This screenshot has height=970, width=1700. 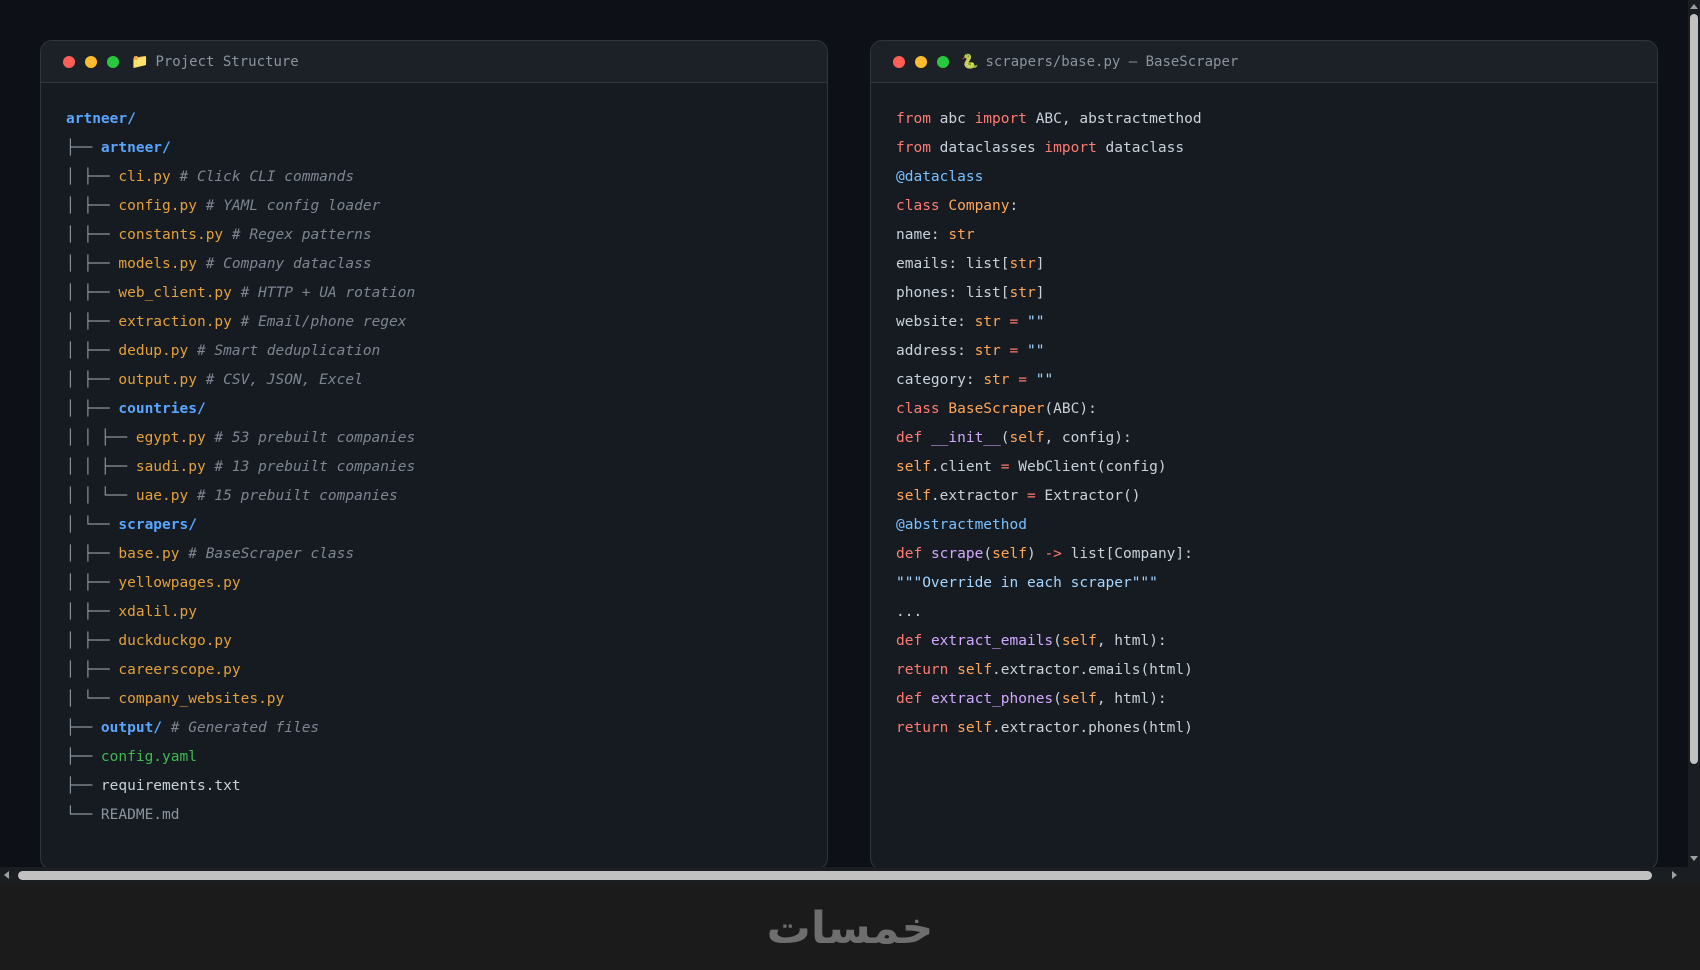 I want to click on tree-line: artneer/, so click(x=446, y=119).